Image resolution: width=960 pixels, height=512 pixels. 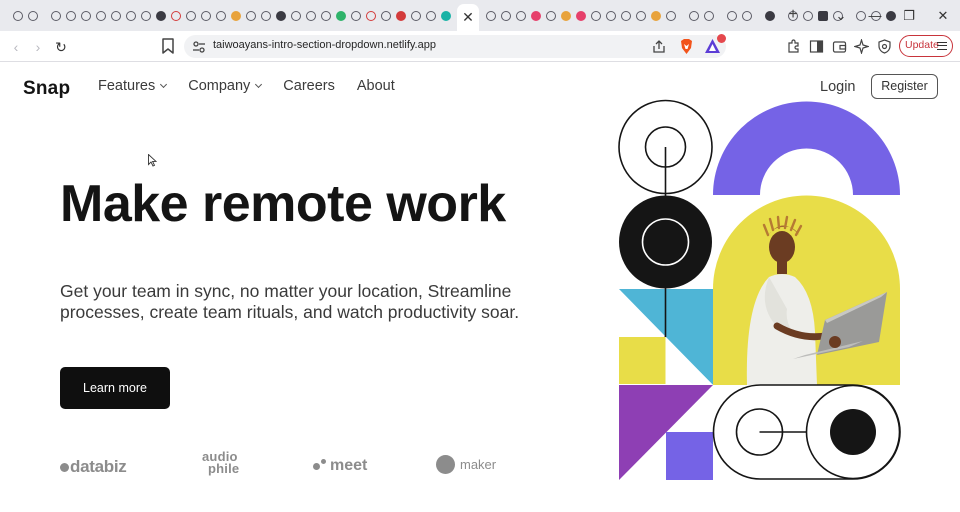 I want to click on tab-search-dropdown-icon: ⌄, so click(x=841, y=15).